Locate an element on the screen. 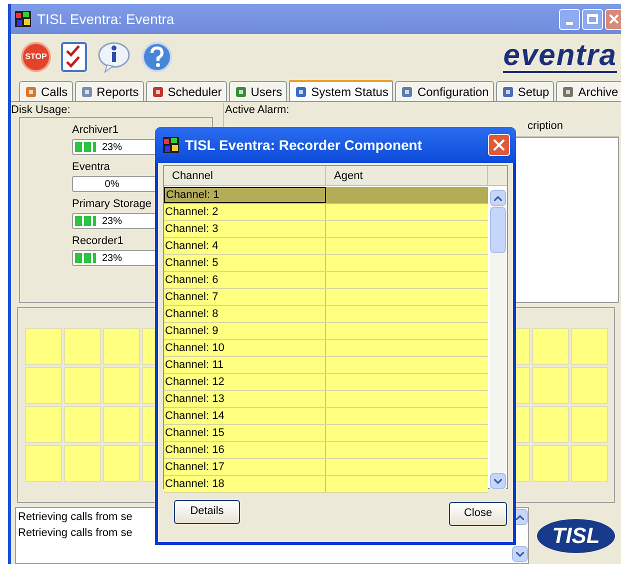 The width and height of the screenshot is (621, 564). table-cell: Channel: 12 is located at coordinates (245, 382).